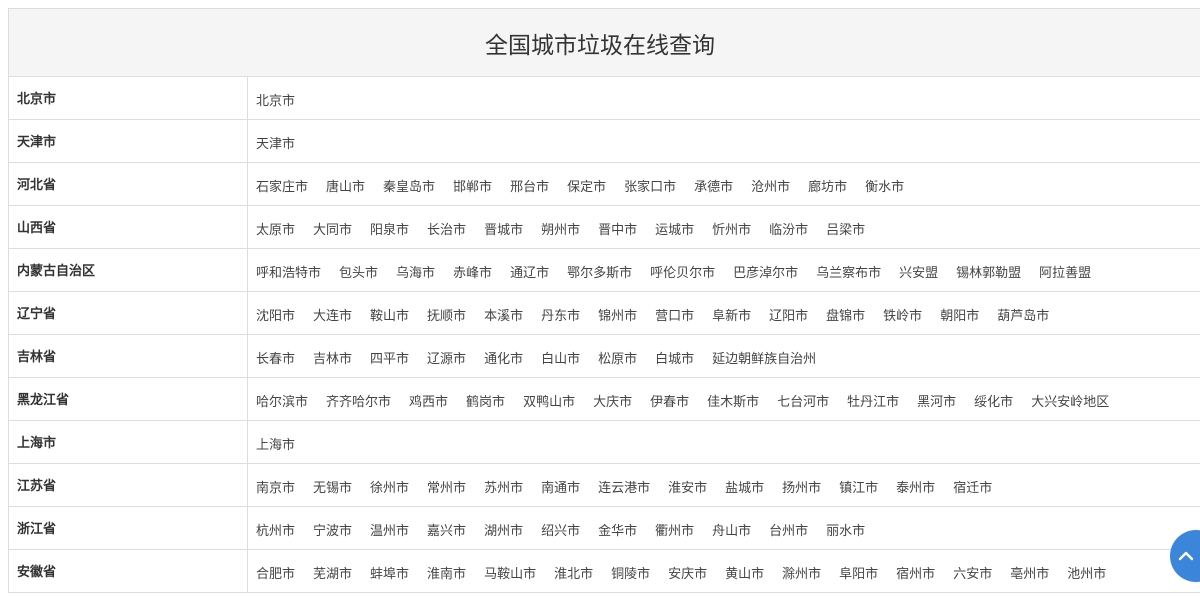 The height and width of the screenshot is (596, 1200). Describe the element at coordinates (503, 230) in the screenshot. I see `city-link: 晋城市` at that location.